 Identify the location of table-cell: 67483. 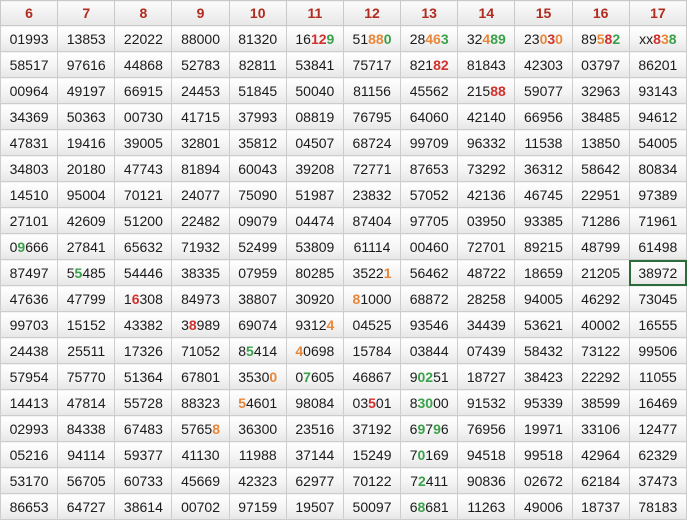
(143, 428).